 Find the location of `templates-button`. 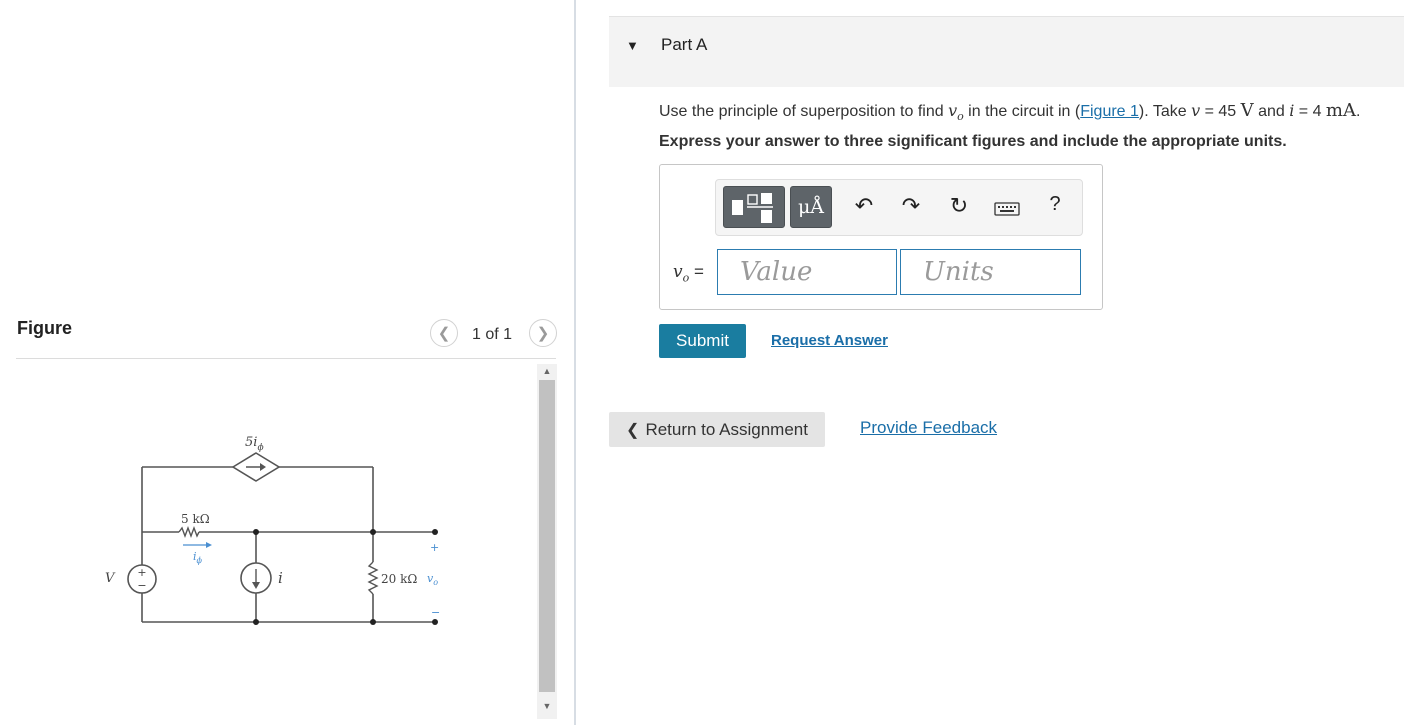

templates-button is located at coordinates (754, 207).